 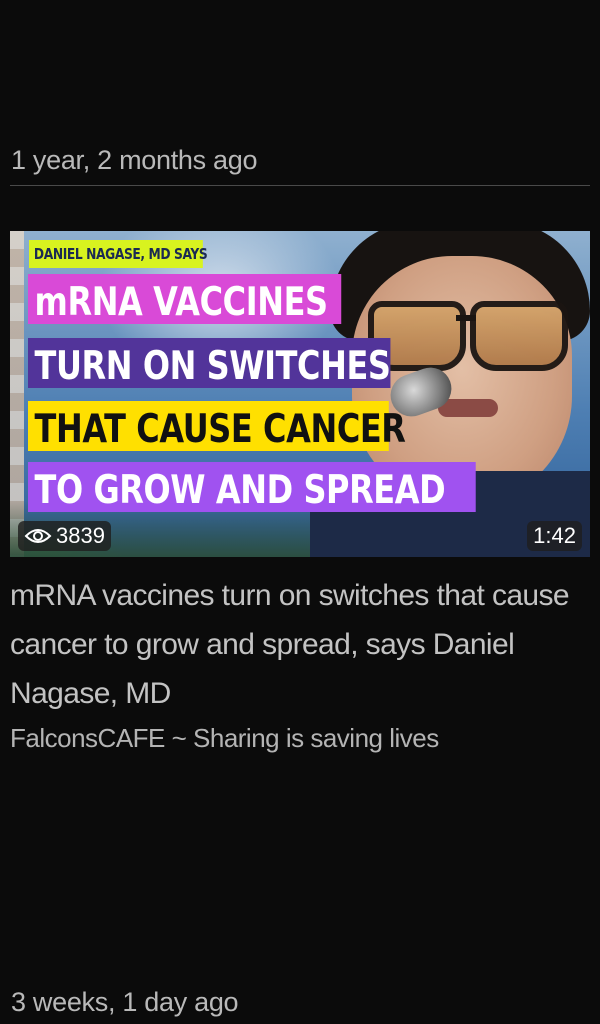 What do you see at coordinates (118, 254) in the screenshot?
I see `thumbnail-tag: DANIEL NAGASE, MD SAYS` at bounding box center [118, 254].